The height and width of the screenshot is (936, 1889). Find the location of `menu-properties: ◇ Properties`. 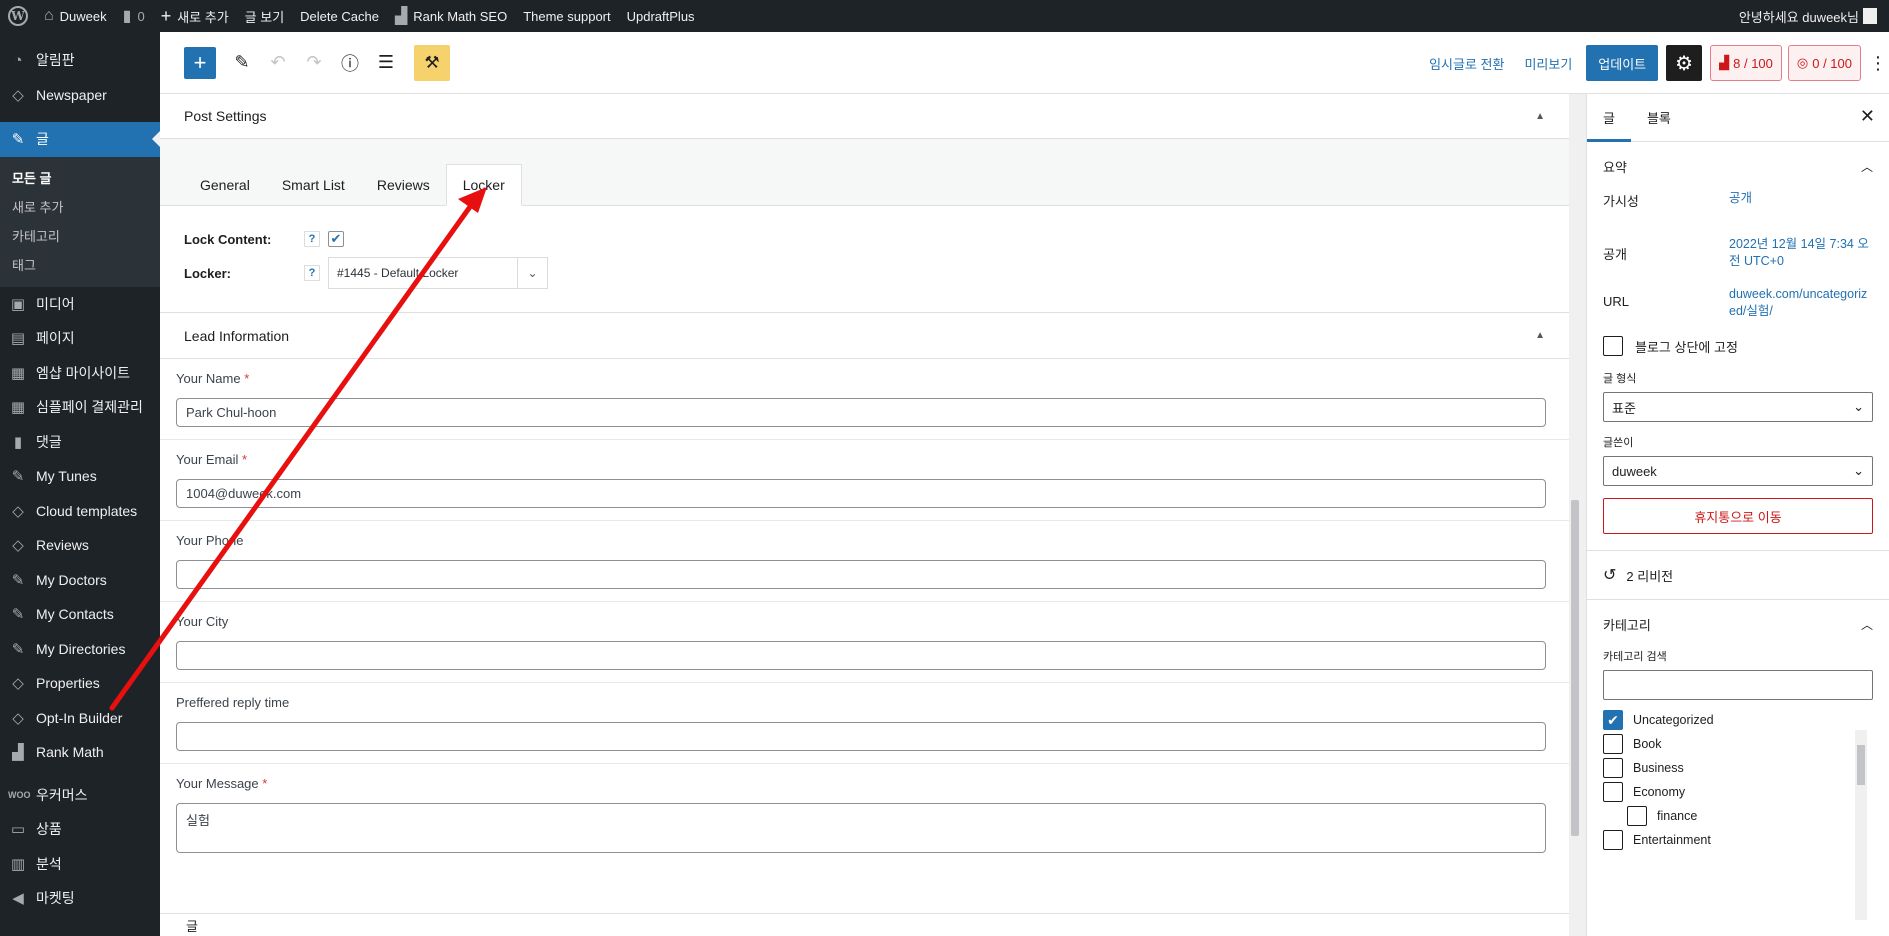

menu-properties: ◇ Properties is located at coordinates (80, 683).